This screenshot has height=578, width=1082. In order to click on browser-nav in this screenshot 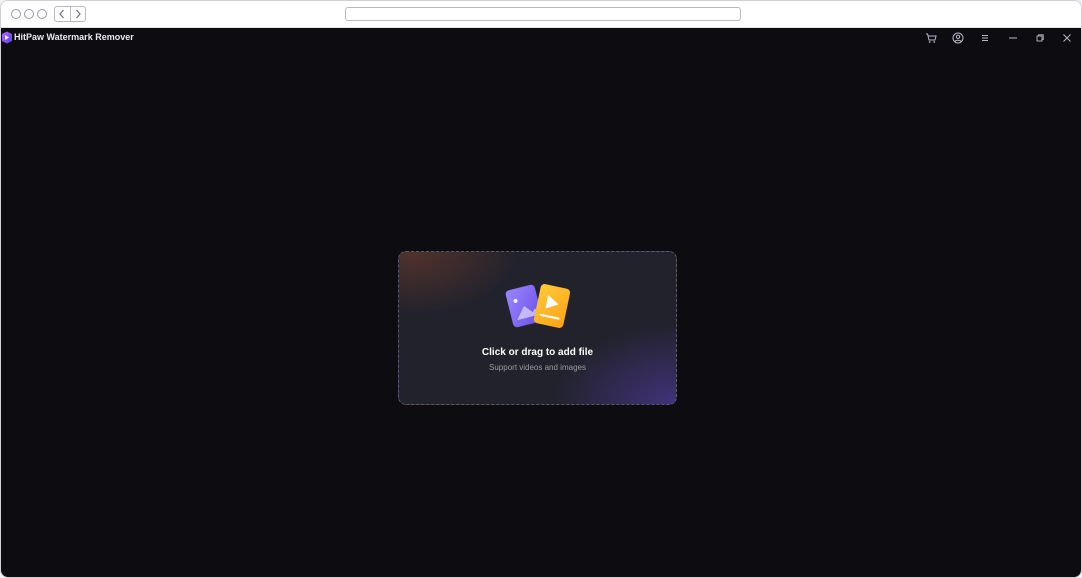, I will do `click(70, 14)`.